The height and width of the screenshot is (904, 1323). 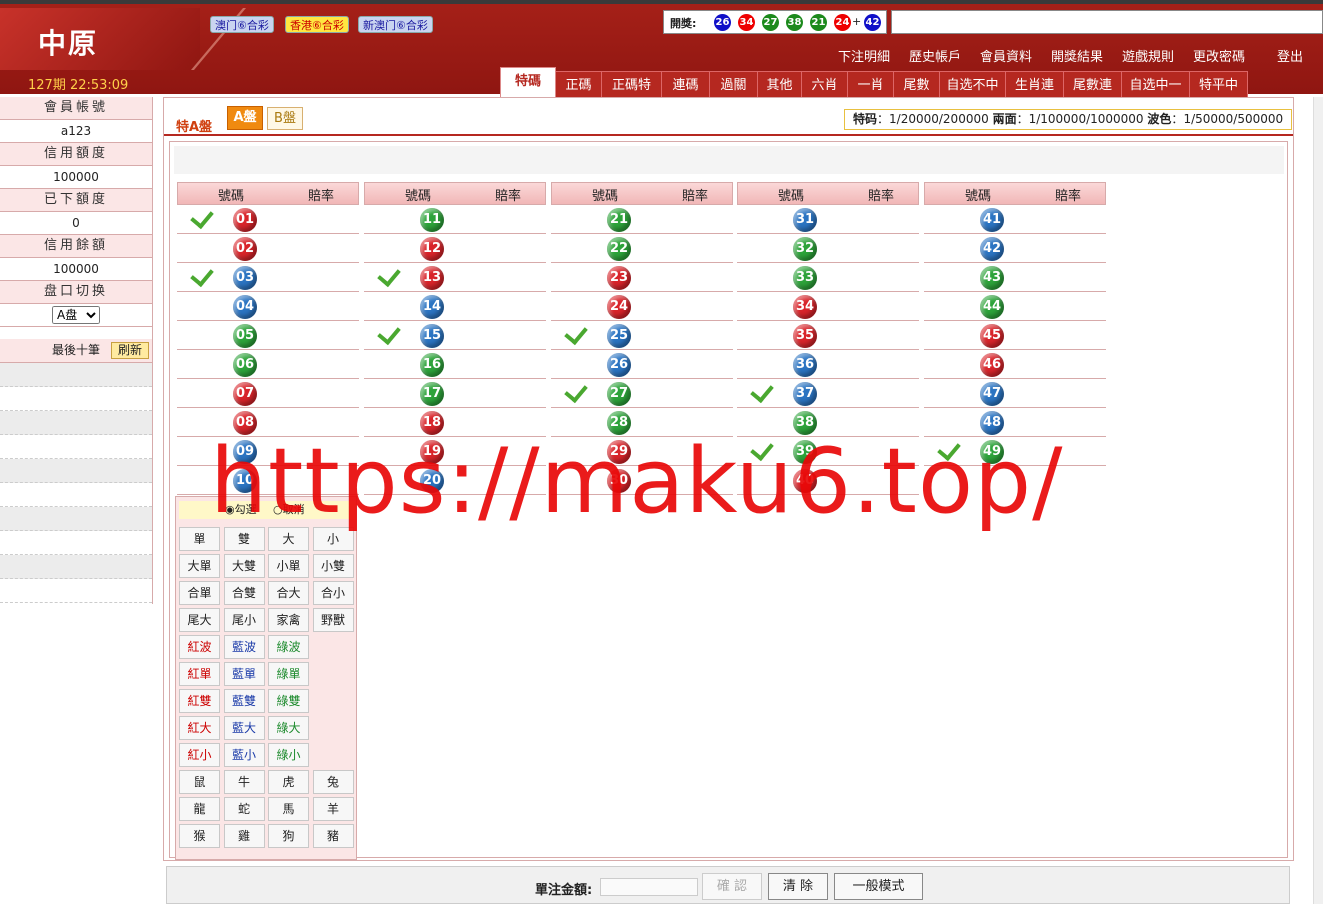 I want to click on quick-pick-button: 藍單, so click(x=244, y=674).